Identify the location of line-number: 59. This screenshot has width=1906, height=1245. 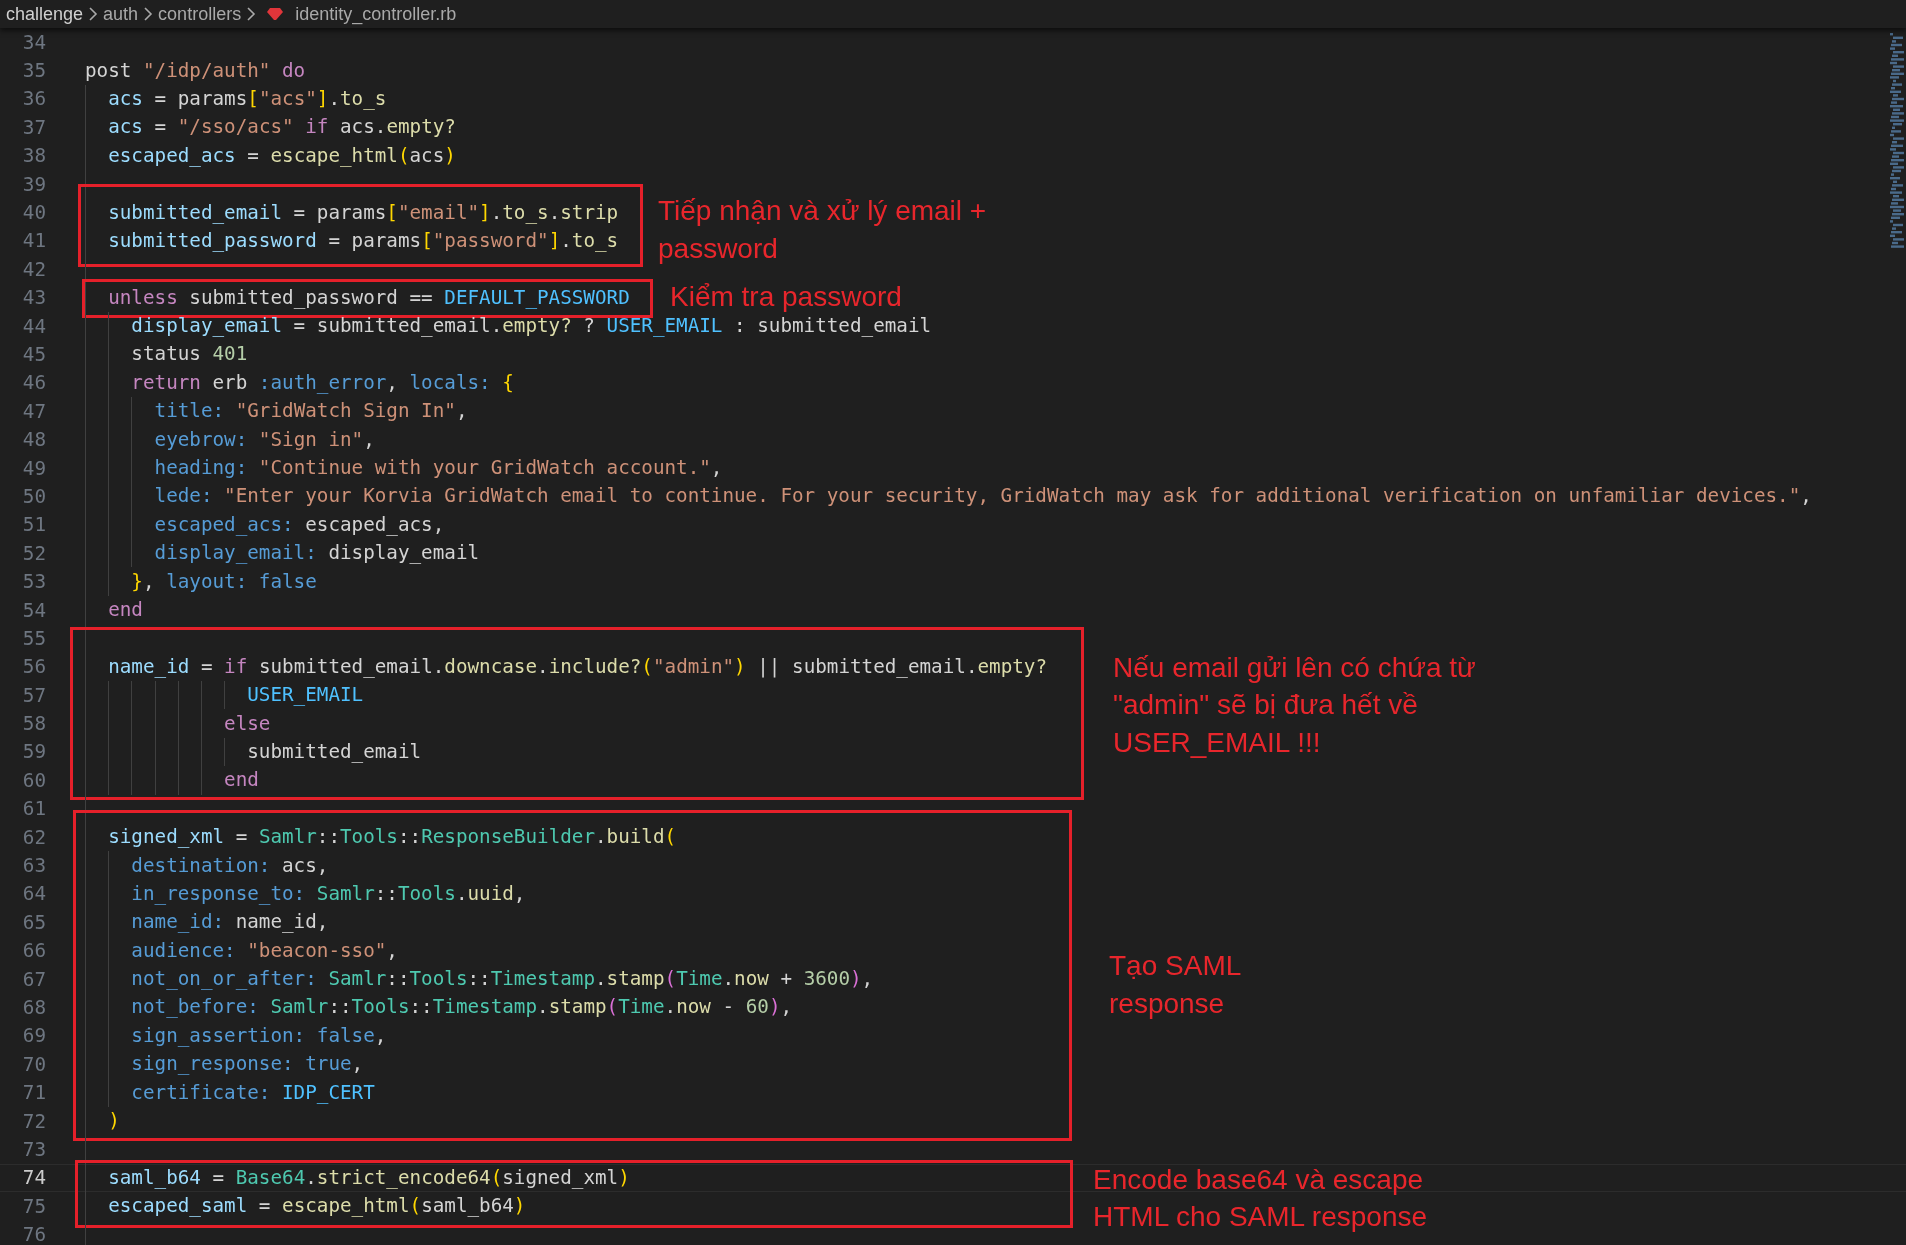
(33, 752).